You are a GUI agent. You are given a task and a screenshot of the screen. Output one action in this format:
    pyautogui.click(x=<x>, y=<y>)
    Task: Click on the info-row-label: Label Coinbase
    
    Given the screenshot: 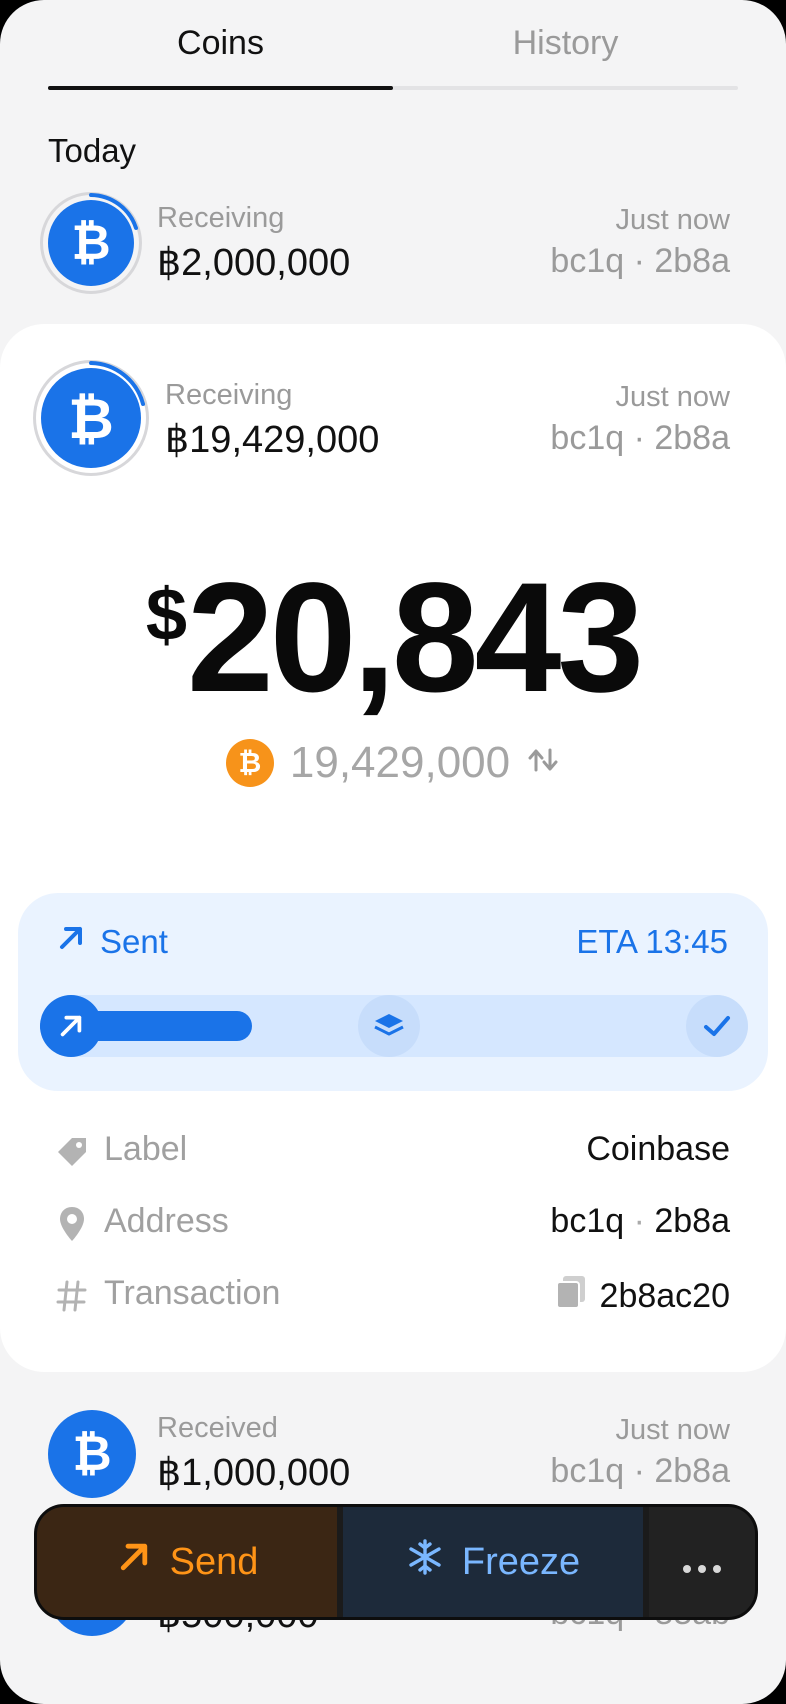 What is the action you would take?
    pyautogui.click(x=393, y=1154)
    